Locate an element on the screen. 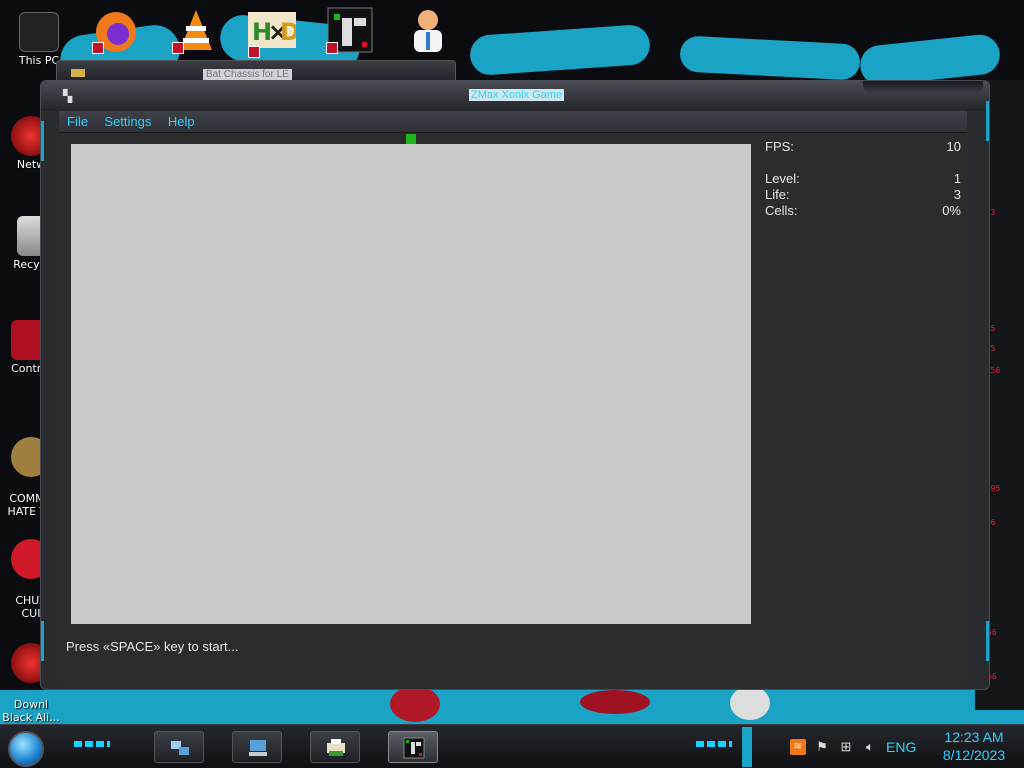 The height and width of the screenshot is (768, 1024). stat-level: Level: 1 is located at coordinates (863, 179).